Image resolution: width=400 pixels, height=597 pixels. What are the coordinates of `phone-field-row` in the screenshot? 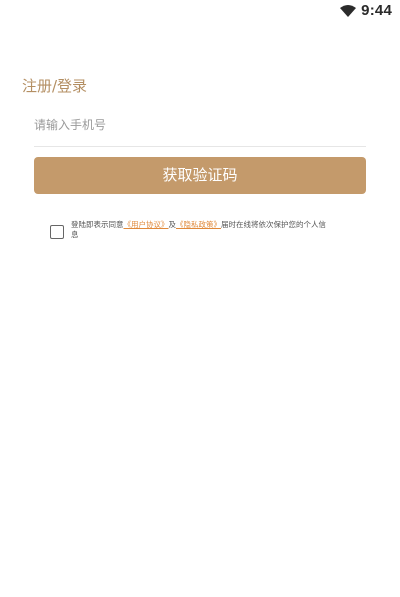 It's located at (200, 128).